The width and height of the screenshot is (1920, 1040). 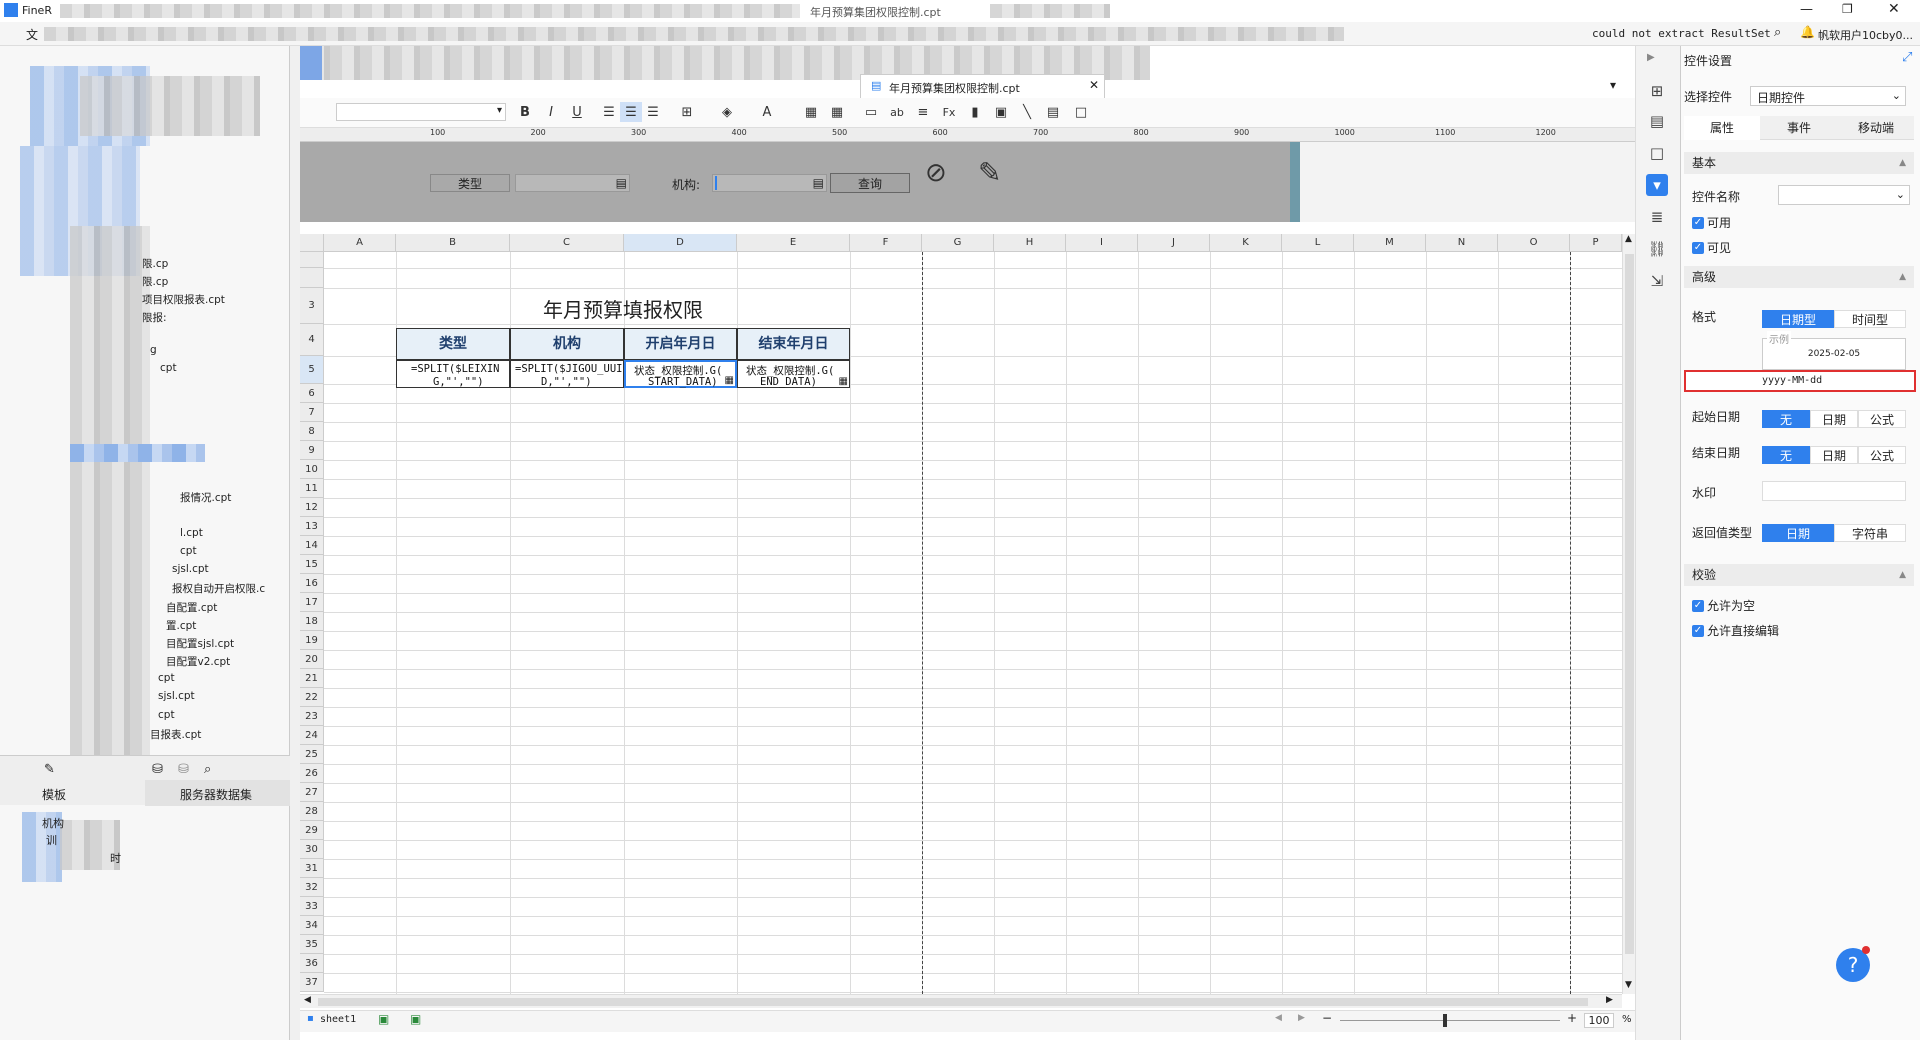 I want to click on column-header-h: H, so click(x=1030, y=243).